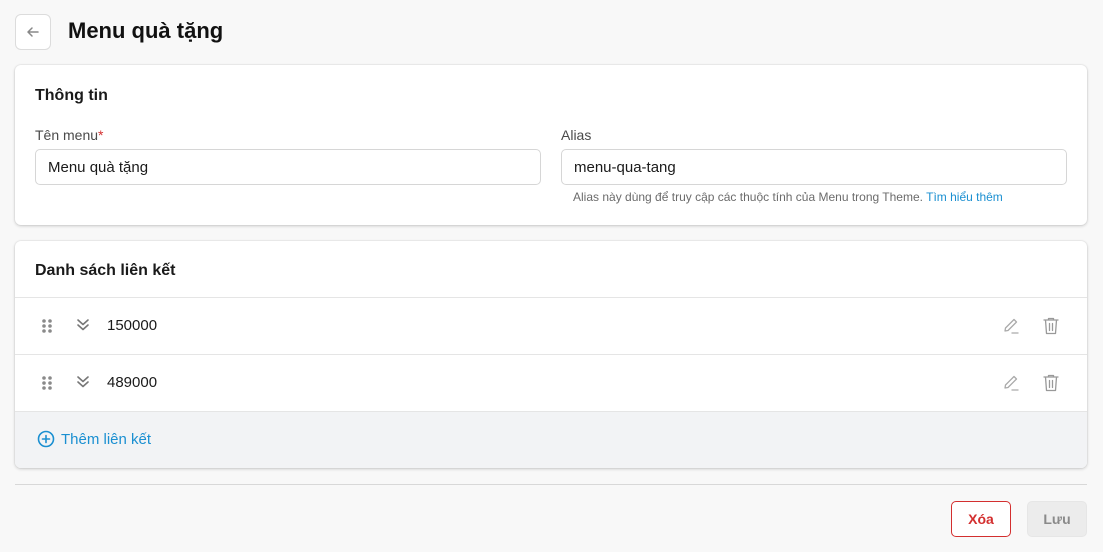  What do you see at coordinates (551, 440) in the screenshot?
I see `add-link-area: Thêm liên kết` at bounding box center [551, 440].